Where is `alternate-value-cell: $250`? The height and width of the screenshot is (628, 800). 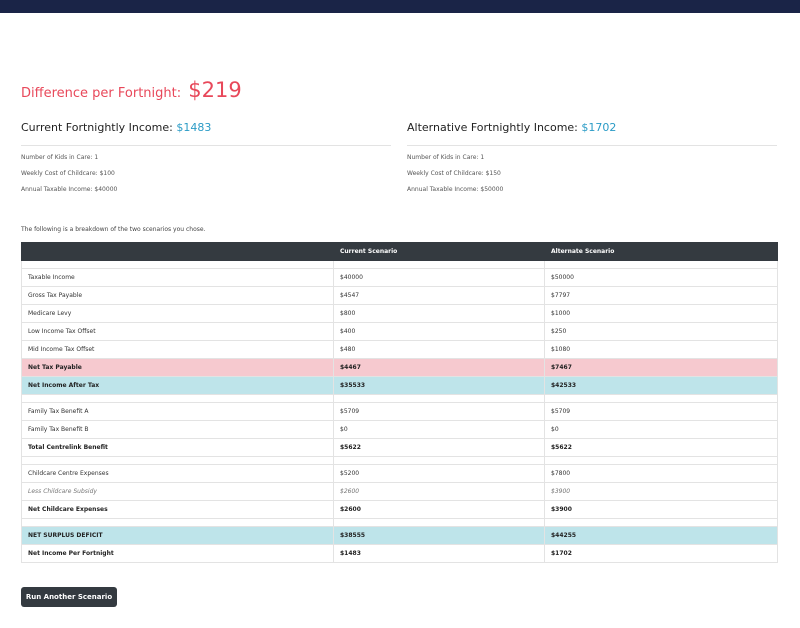 alternate-value-cell: $250 is located at coordinates (661, 331).